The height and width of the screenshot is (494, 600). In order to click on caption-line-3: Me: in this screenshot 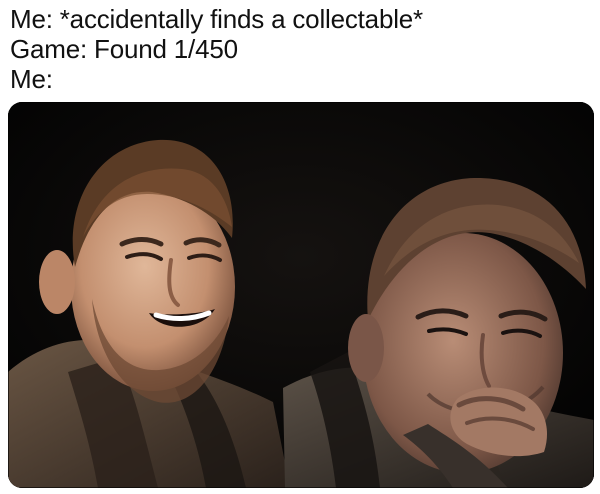, I will do `click(31, 79)`.